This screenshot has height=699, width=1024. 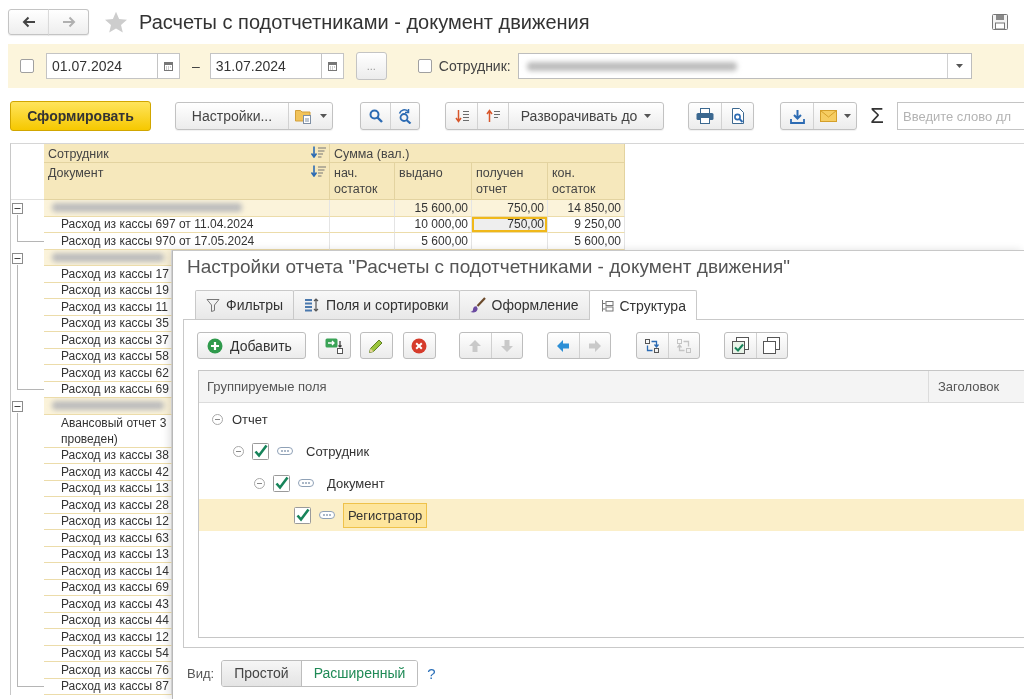 What do you see at coordinates (116, 22) in the screenshot?
I see `star-icon` at bounding box center [116, 22].